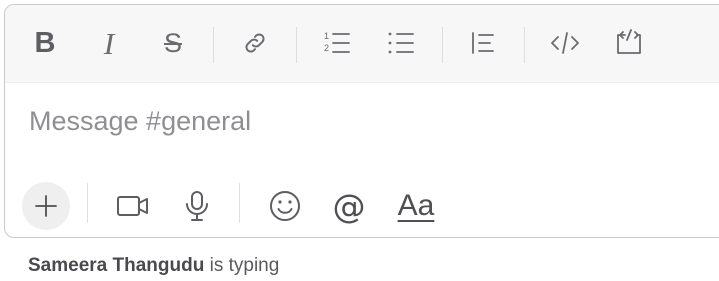 The width and height of the screenshot is (719, 281). I want to click on blockquote-button, so click(483, 43).